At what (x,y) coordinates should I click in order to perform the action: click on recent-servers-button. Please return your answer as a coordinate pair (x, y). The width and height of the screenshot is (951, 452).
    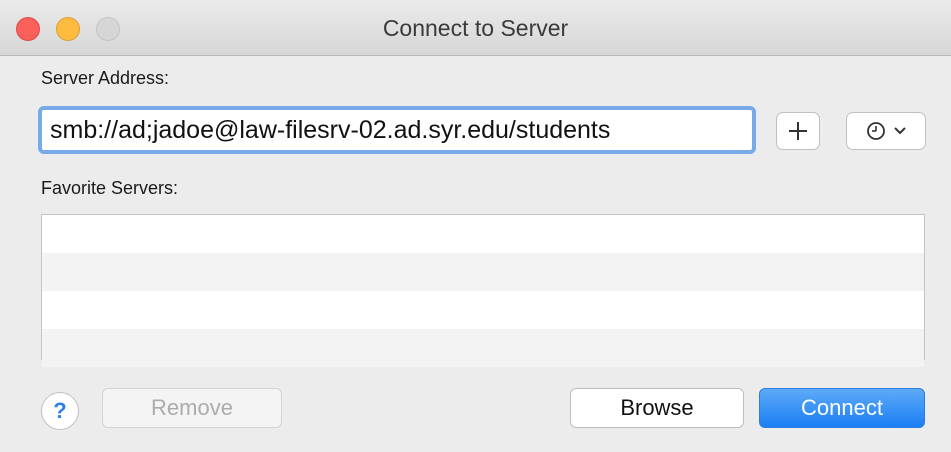
    Looking at the image, I should click on (886, 131).